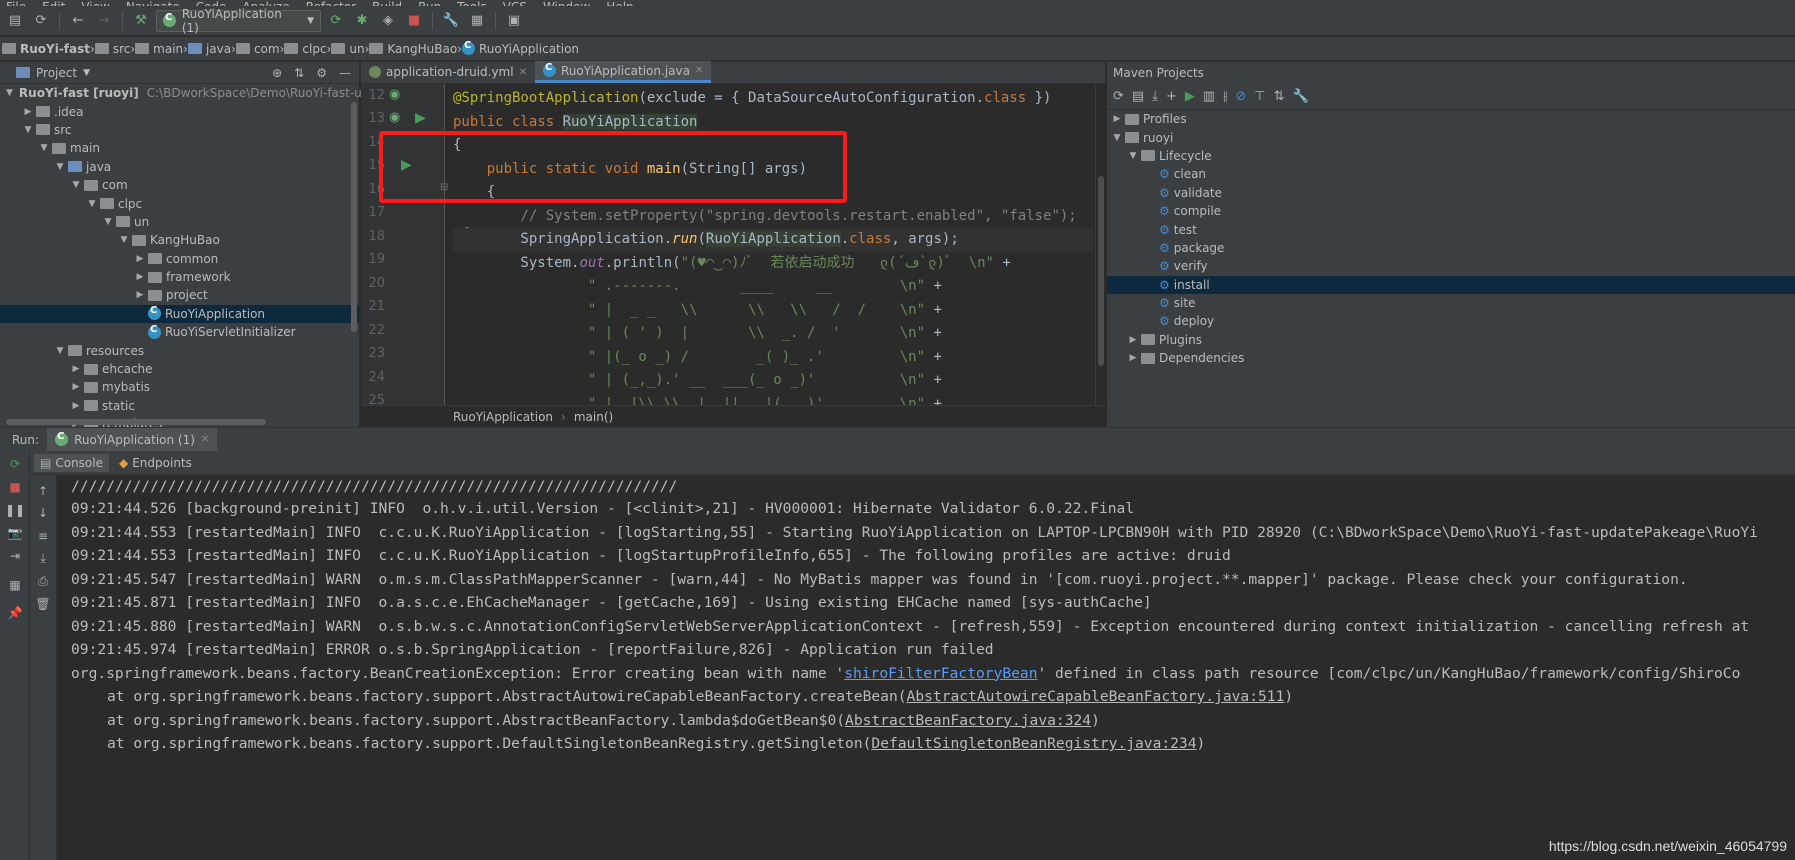 Image resolution: width=1795 pixels, height=860 pixels. I want to click on maven-goal-item: ⚙ package, so click(1451, 248).